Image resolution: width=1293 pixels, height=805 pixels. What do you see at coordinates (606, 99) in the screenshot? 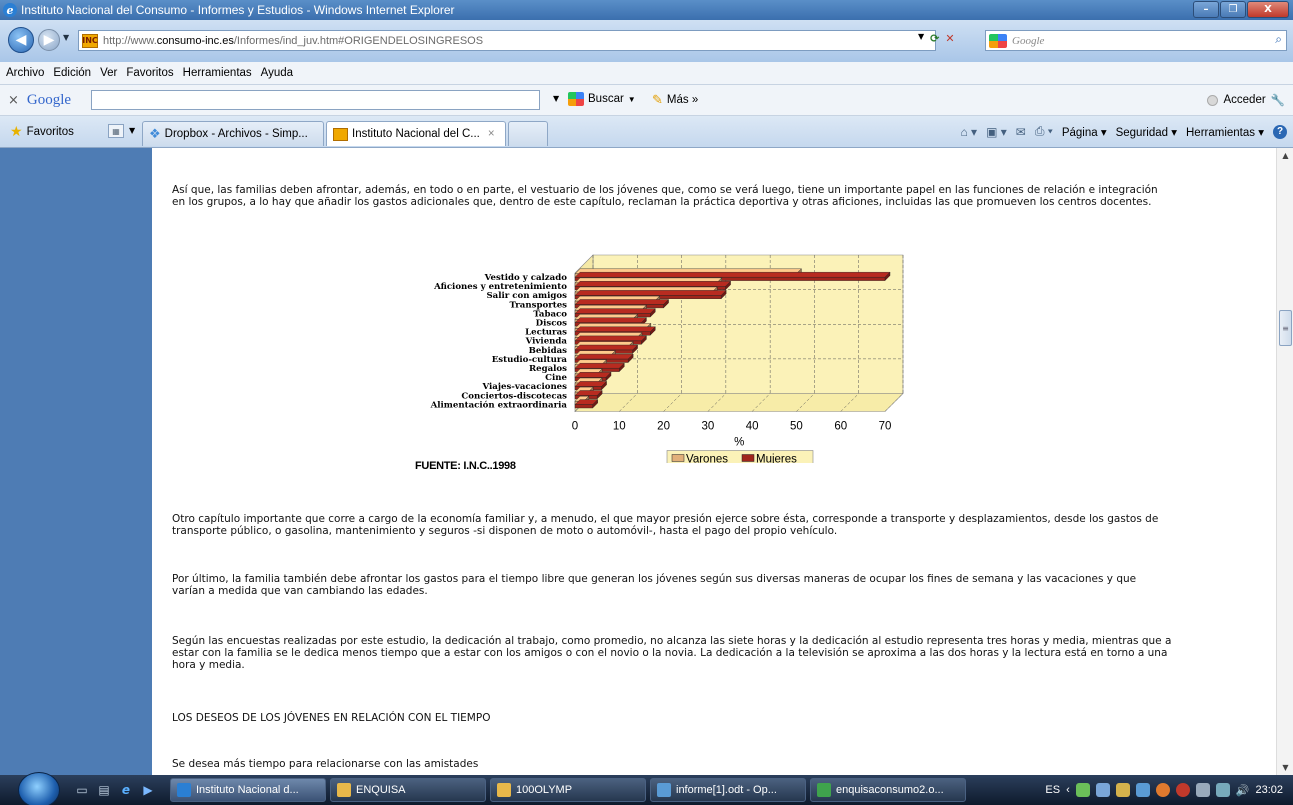
I see `google-search-label: Buscar` at bounding box center [606, 99].